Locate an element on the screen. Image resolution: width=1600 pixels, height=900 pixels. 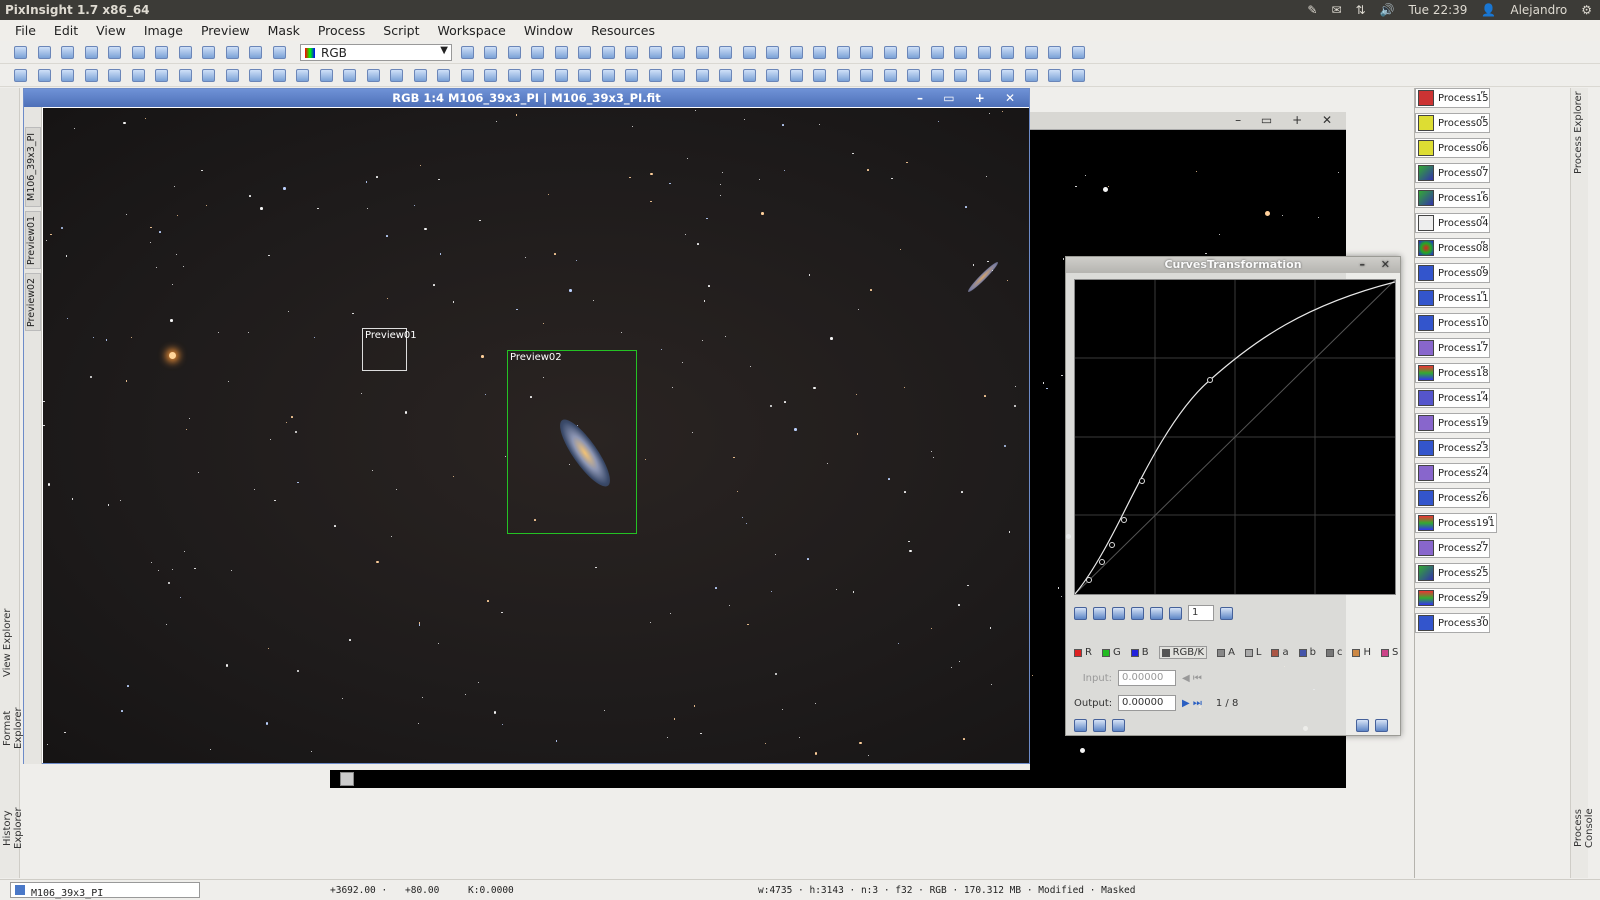
process-icon: Process17 is located at coordinates (1452, 348).